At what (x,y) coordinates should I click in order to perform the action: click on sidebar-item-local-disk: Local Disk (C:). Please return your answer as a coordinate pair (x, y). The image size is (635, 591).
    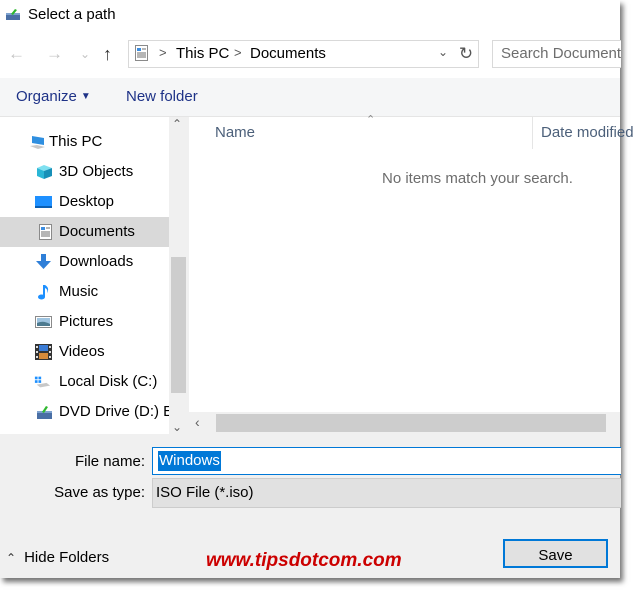
    Looking at the image, I should click on (84, 382).